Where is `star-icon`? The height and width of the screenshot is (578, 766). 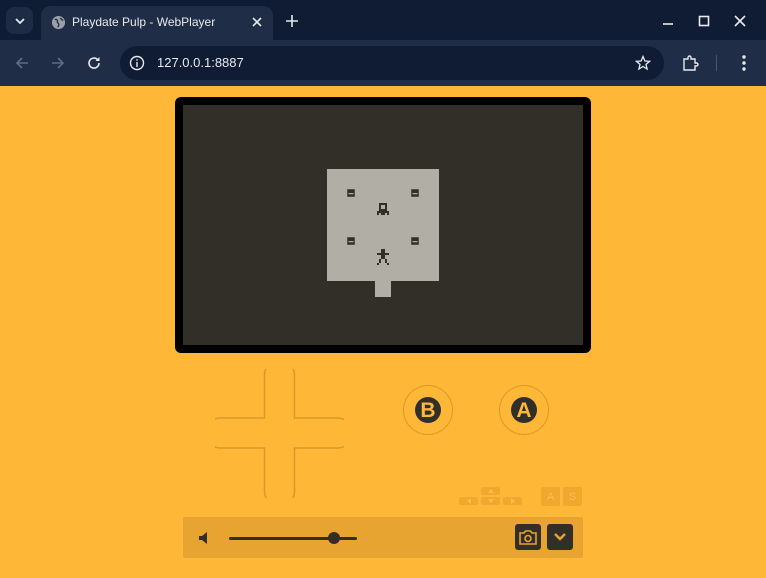 star-icon is located at coordinates (643, 63).